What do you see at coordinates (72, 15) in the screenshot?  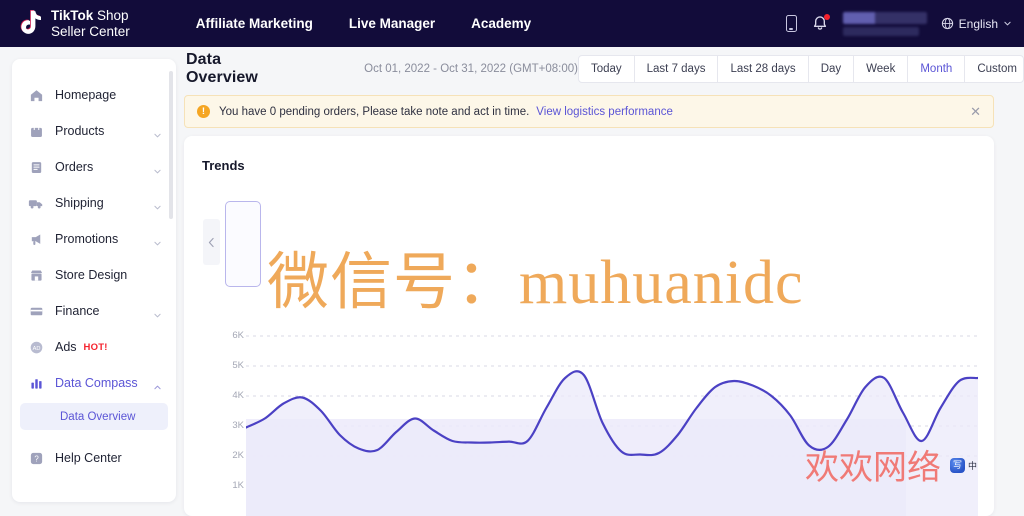 I see `brand-name-bold: TikTok` at bounding box center [72, 15].